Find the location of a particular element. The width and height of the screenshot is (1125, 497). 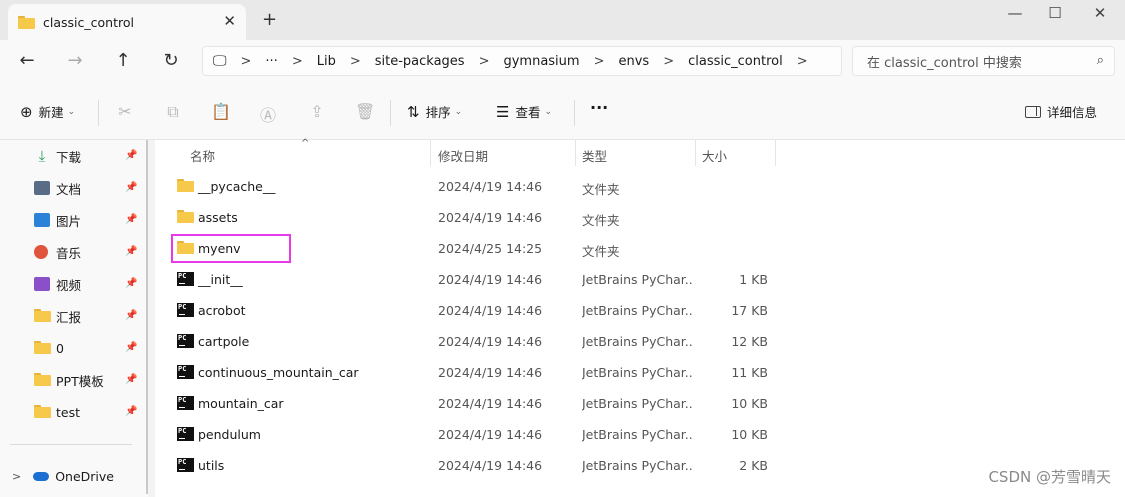

sidebar-item-0: 0 is located at coordinates (49, 348).